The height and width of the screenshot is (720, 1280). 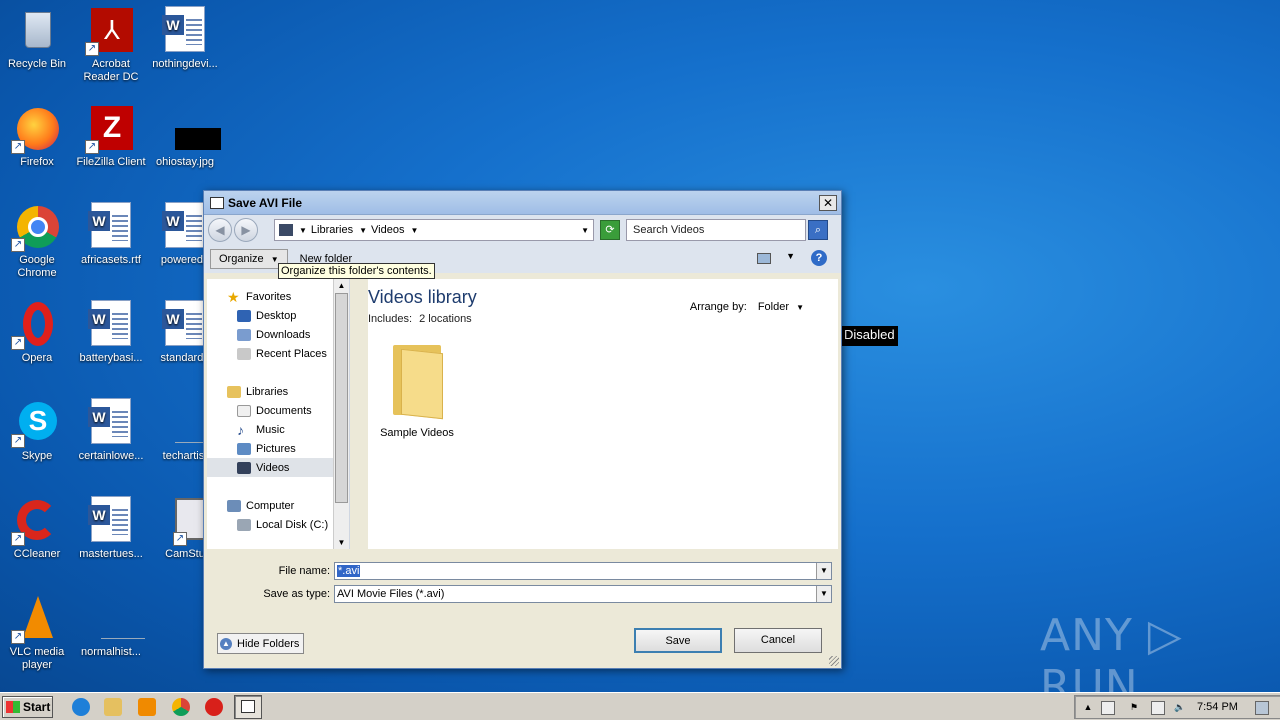 I want to click on desktop-icon-africasets: africasets.rtf, so click(x=111, y=234).